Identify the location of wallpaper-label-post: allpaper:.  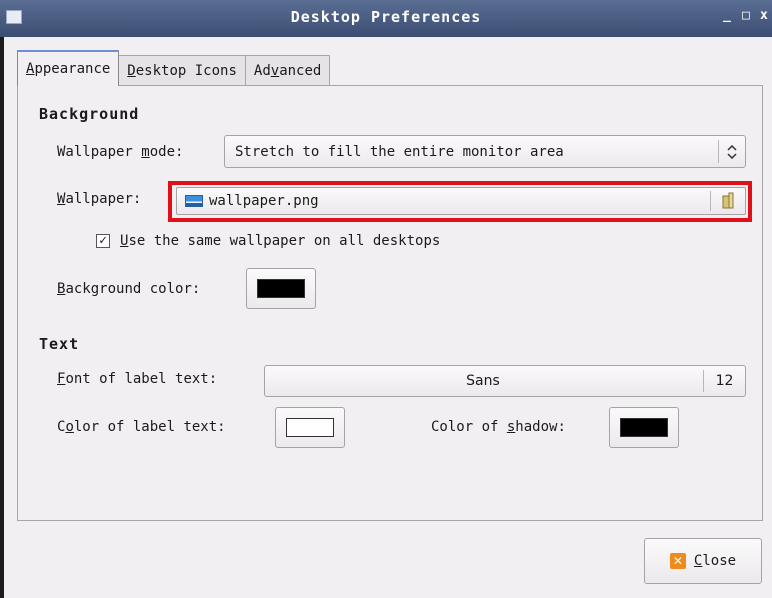
(103, 199).